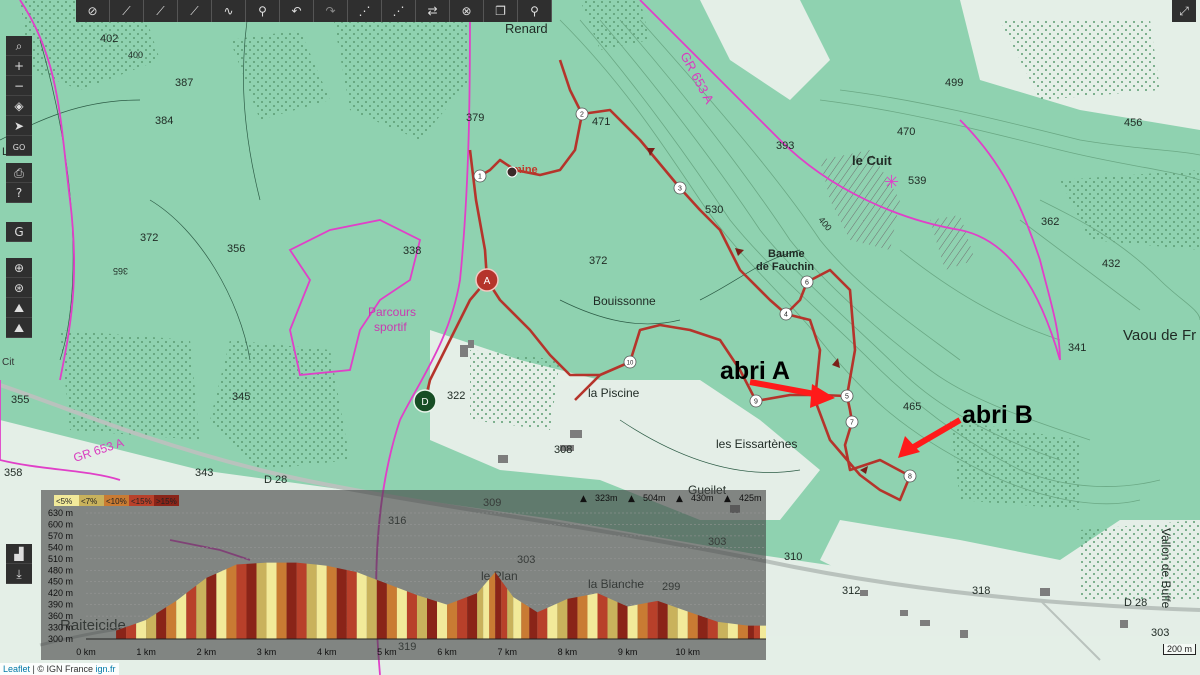 This screenshot has height=675, width=1200. I want to click on waypoint-marker: 9, so click(756, 401).